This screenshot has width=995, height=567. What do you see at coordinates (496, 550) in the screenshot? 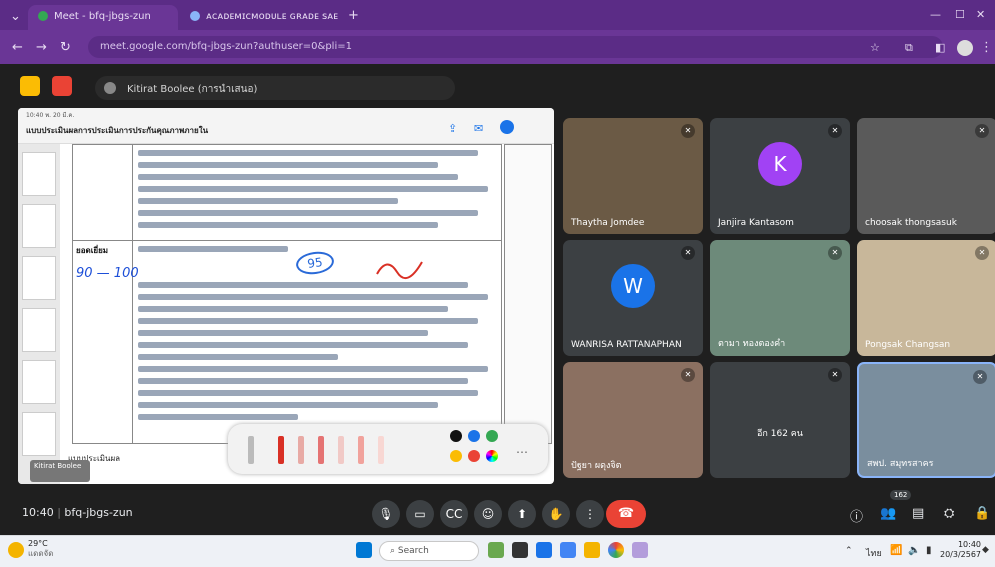
I see `widget-app-icon` at bounding box center [496, 550].